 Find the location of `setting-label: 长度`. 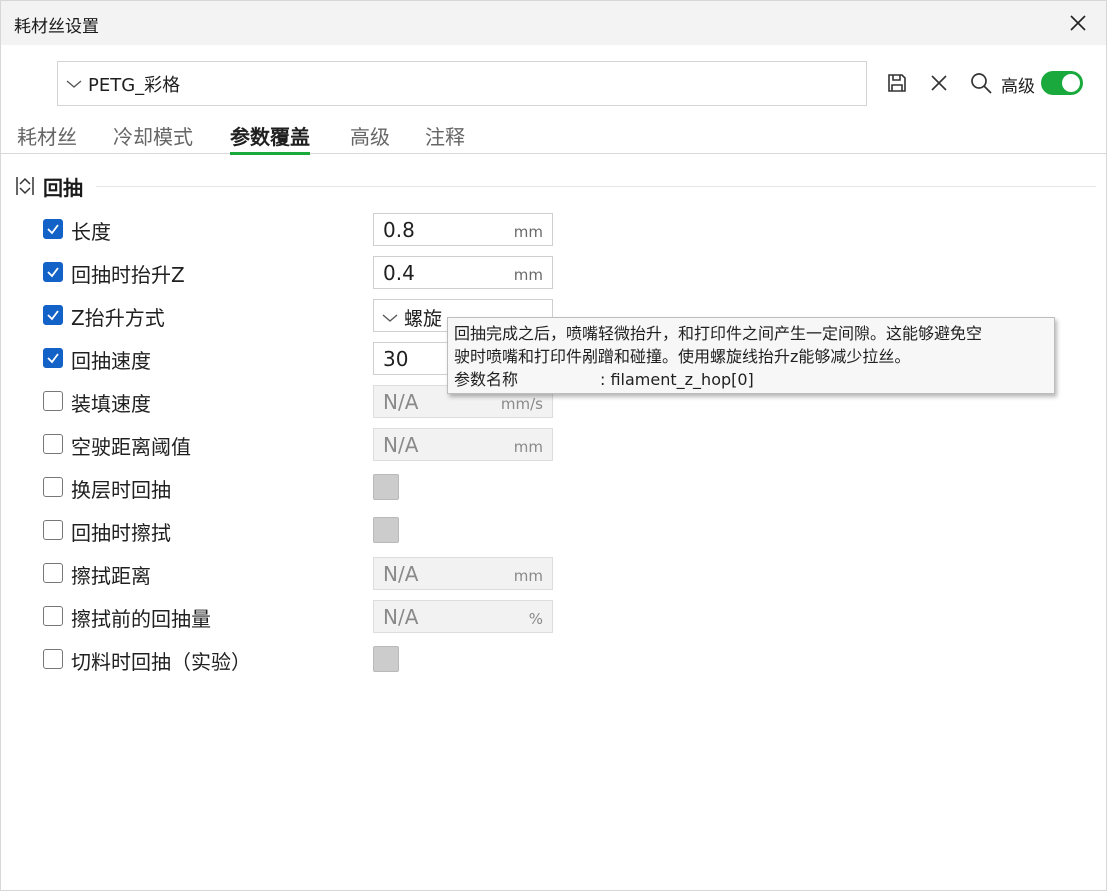

setting-label: 长度 is located at coordinates (91, 232).